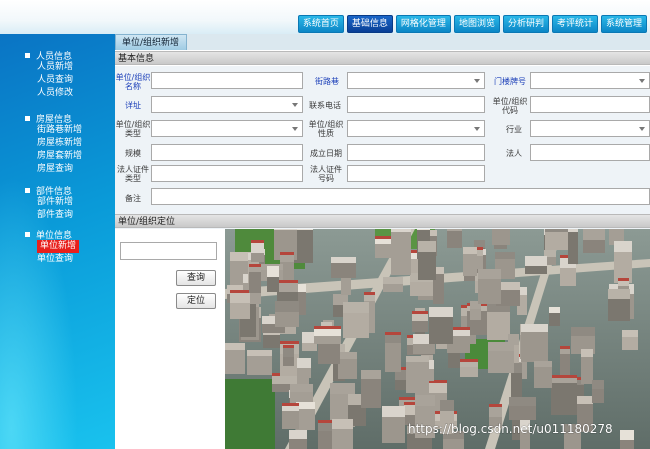 The width and height of the screenshot is (650, 449). Describe the element at coordinates (326, 129) in the screenshot. I see `label-unit-nature: 单位/组织性质` at that location.